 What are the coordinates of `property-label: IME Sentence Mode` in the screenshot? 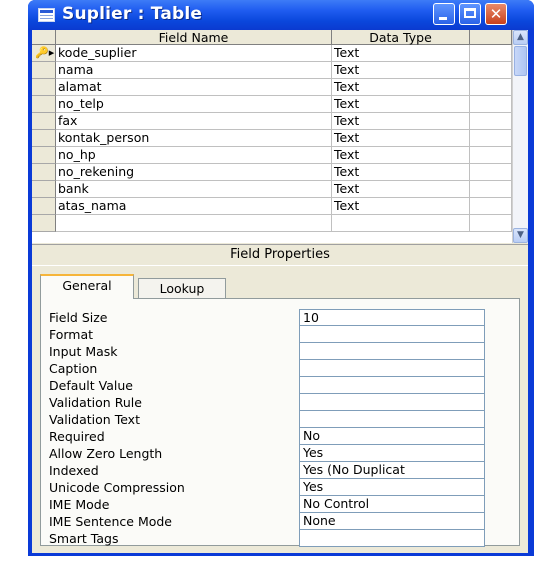 It's located at (110, 521).